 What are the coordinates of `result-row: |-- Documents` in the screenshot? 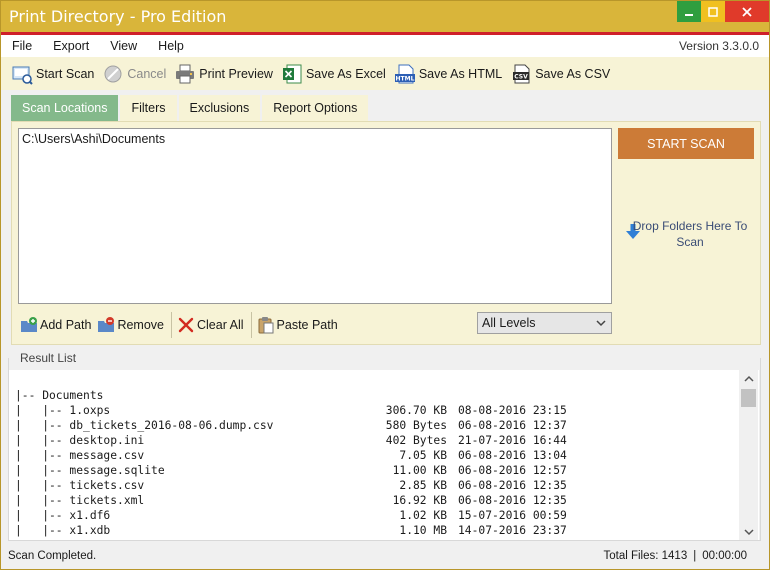 It's located at (291, 395).